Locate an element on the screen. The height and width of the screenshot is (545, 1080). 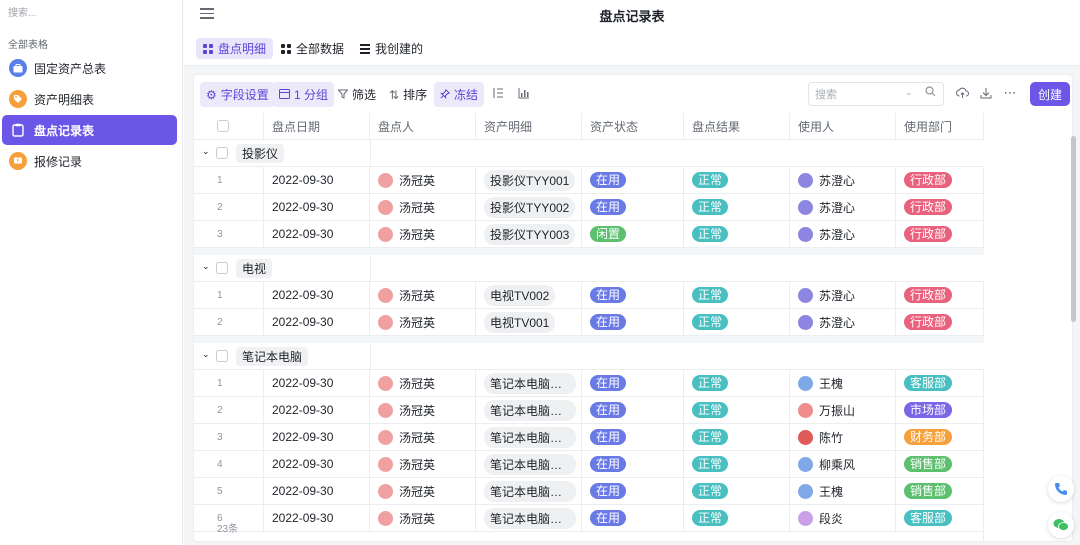
table-row: 3 2022-09-30 汤冠英 笔记本电脑Not... 在用 正常 陈竹 财务部 is located at coordinates (589, 437).